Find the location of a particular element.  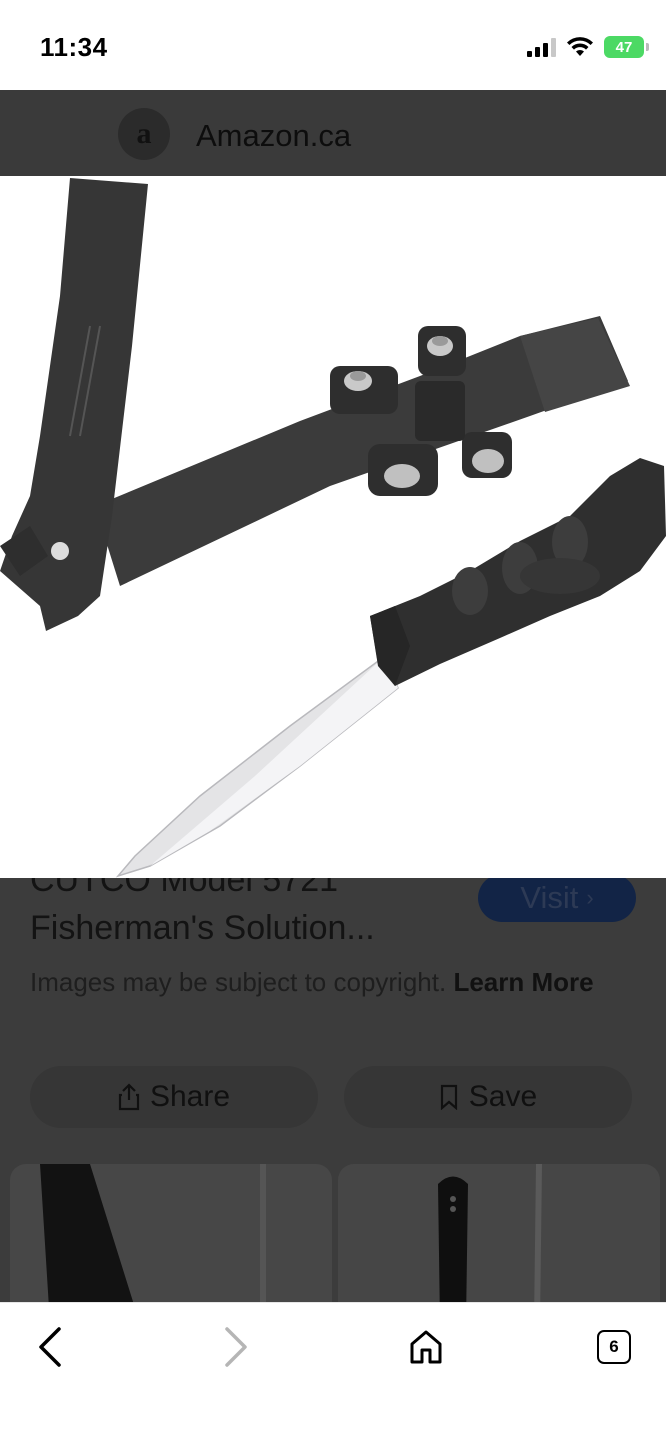

site-logo: a is located at coordinates (144, 134).